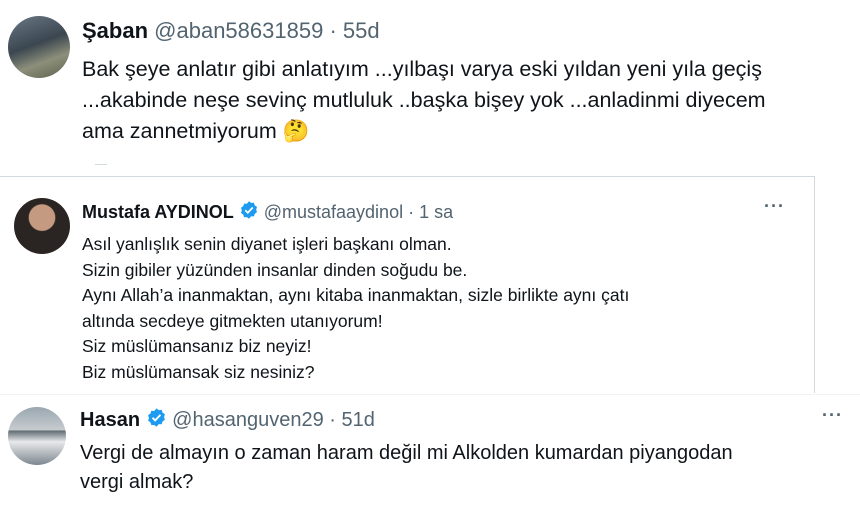  I want to click on display-name: Şaban, so click(115, 31).